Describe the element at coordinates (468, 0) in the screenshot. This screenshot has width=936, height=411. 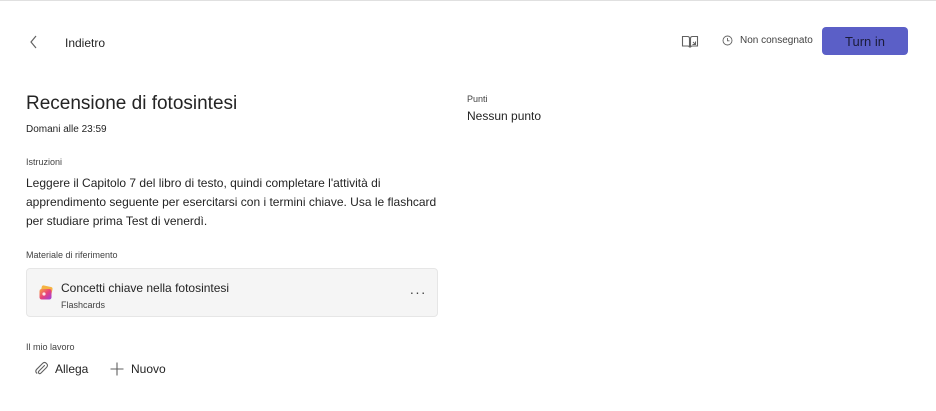
I see `top-divider` at that location.